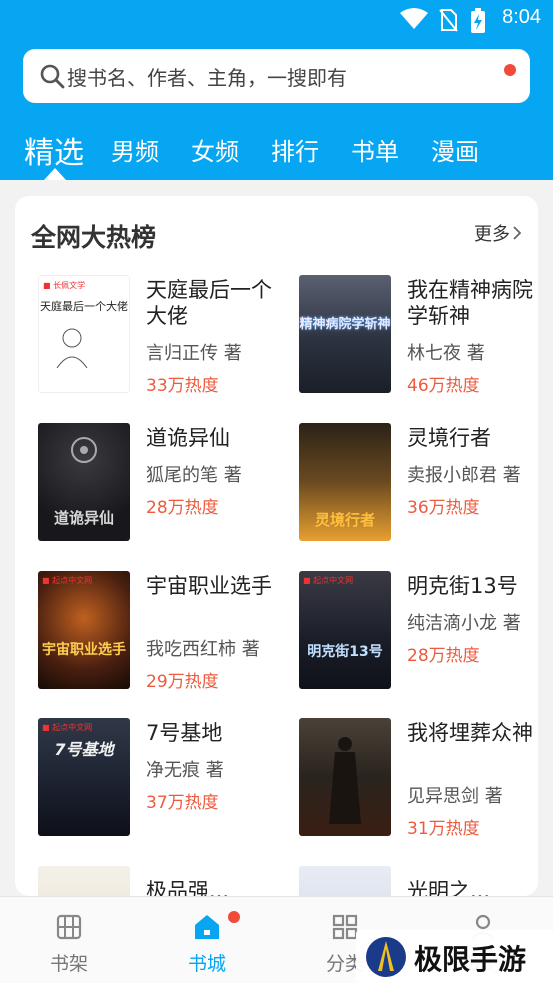 This screenshot has height=983, width=553. What do you see at coordinates (84, 749) in the screenshot?
I see `cover-title: 7号基地` at bounding box center [84, 749].